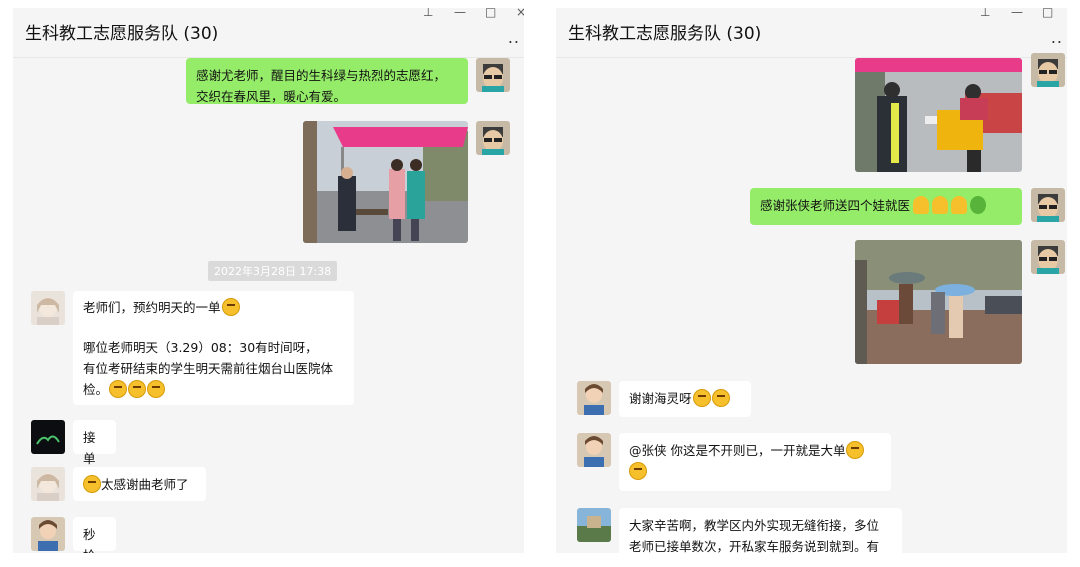 The image size is (1080, 567). Describe the element at coordinates (145, 484) in the screenshot. I see `message-text: 太感谢曲老师了` at that location.